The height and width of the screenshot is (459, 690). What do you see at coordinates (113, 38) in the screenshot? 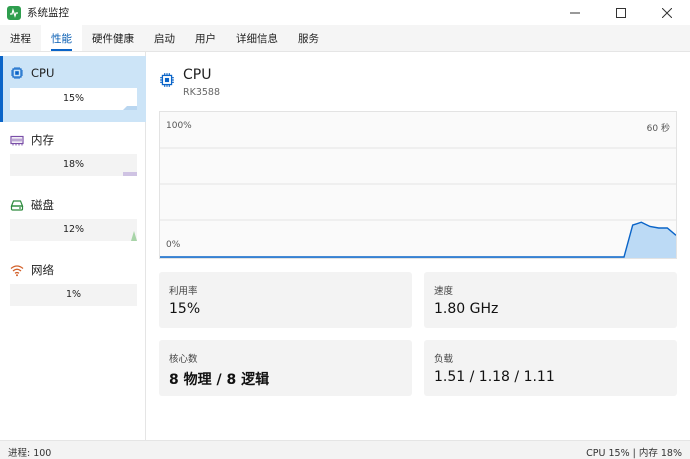
I see `tab-hardware-health: 硬件健康` at bounding box center [113, 38].